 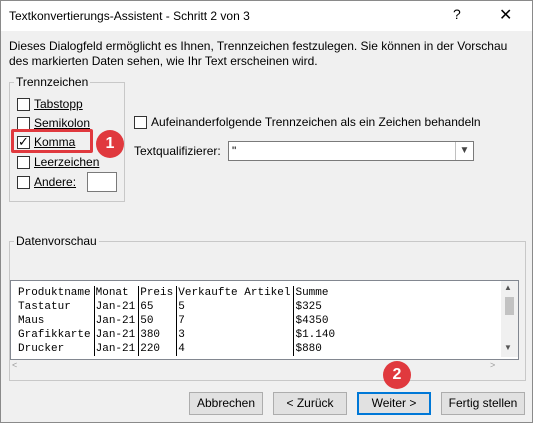 I want to click on table-row: Tastatur Jan-21 65 5 $325, so click(x=242, y=307).